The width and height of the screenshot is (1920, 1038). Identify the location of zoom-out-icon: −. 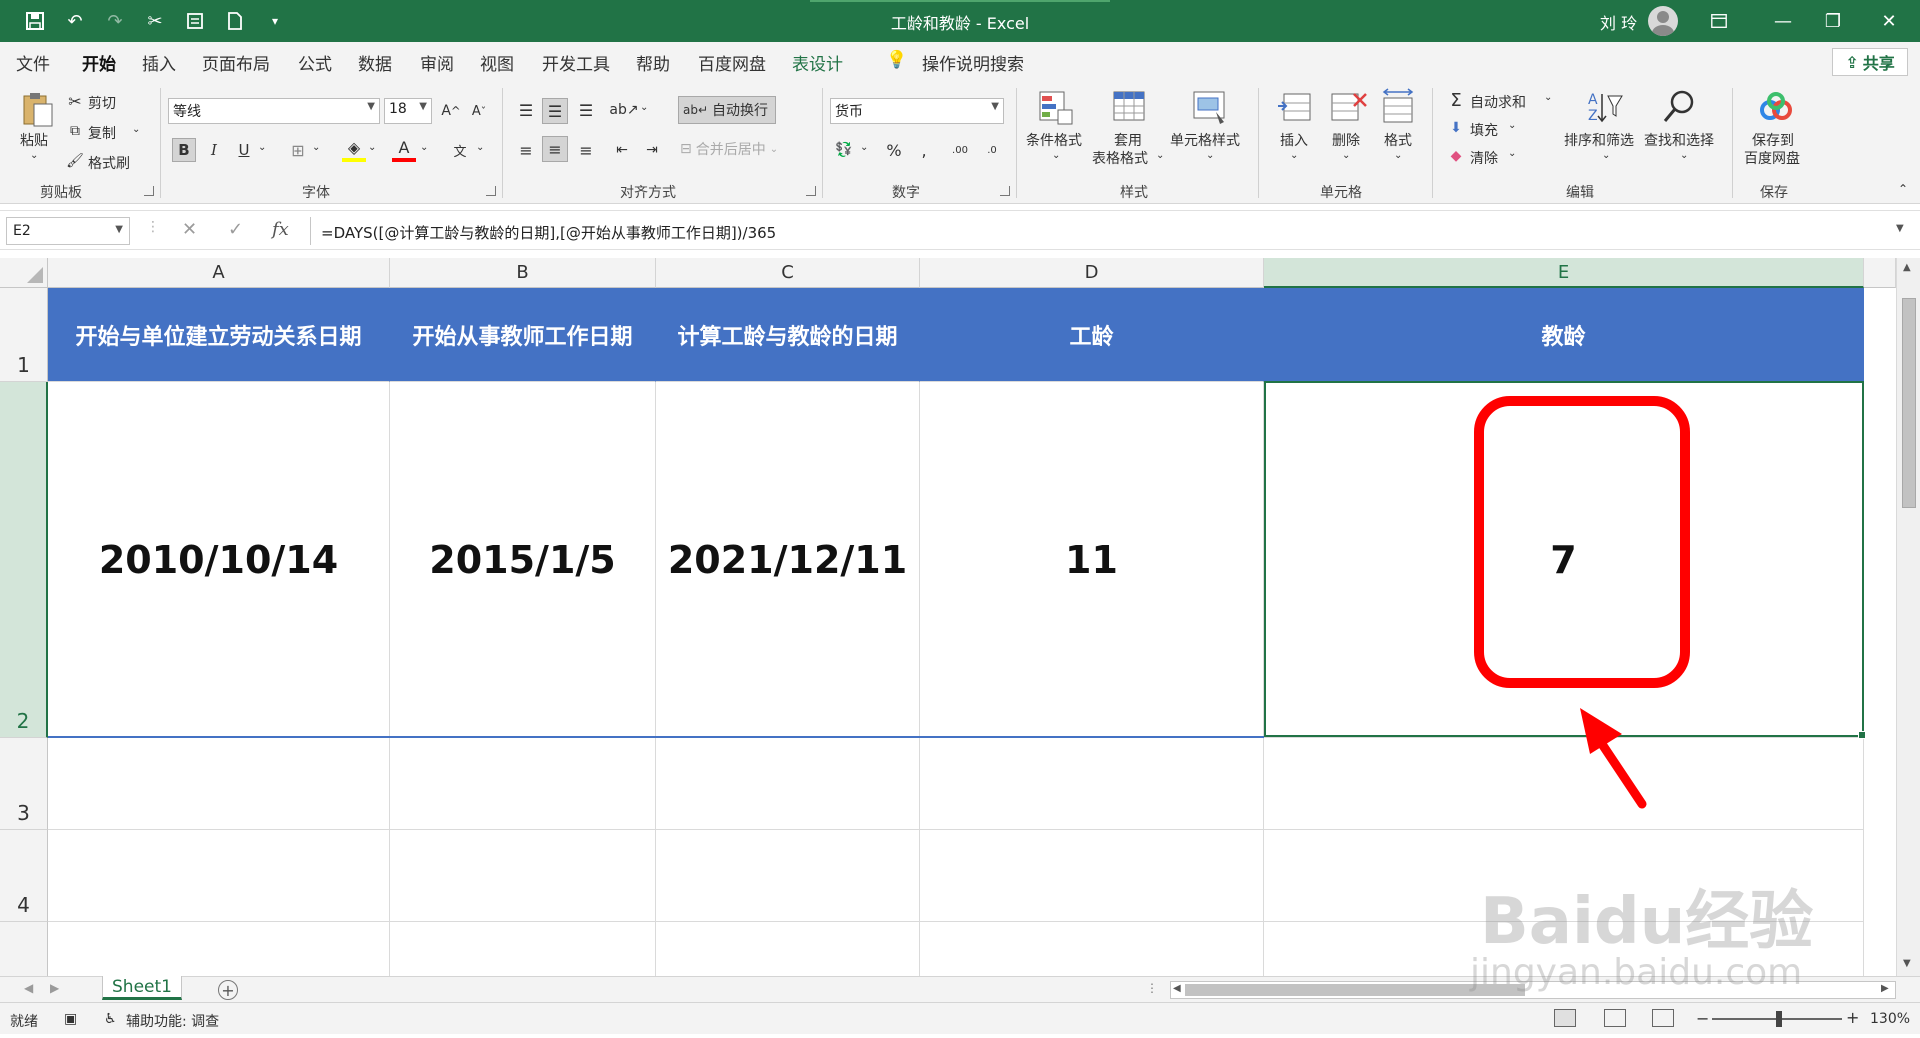
(1702, 1018).